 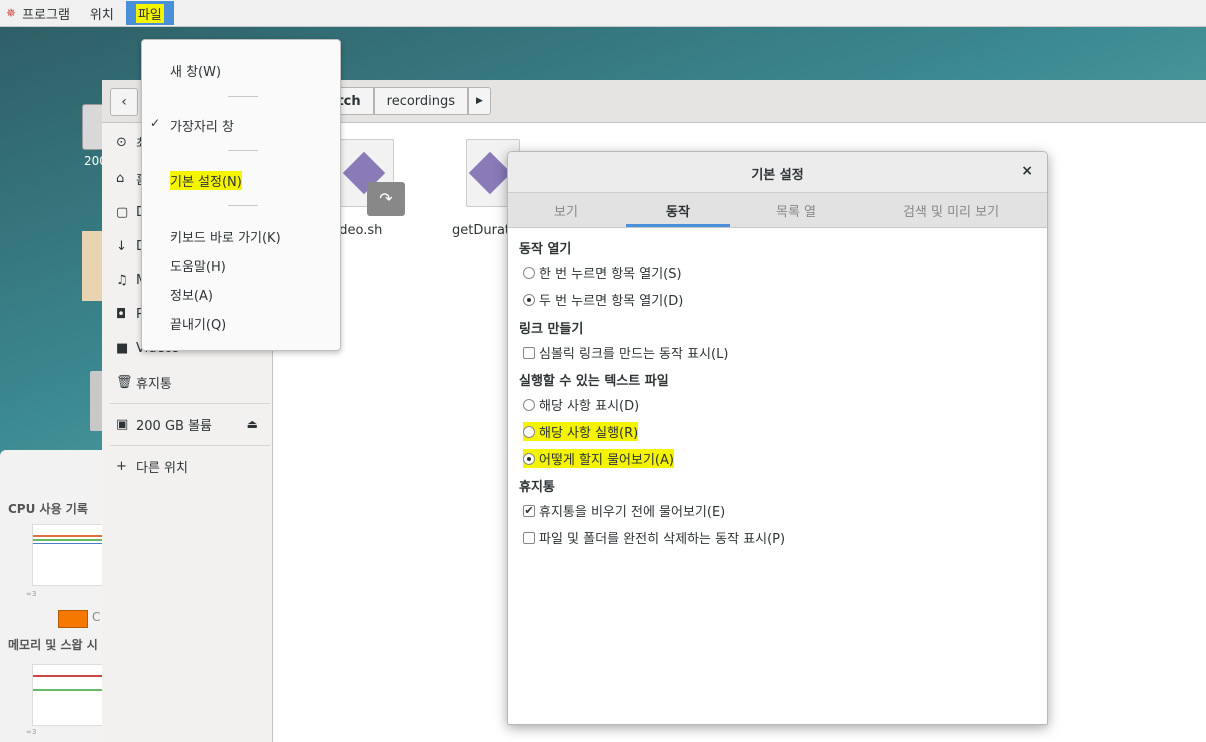 I want to click on display-option: 해당 사항 표시(D), so click(x=581, y=404).